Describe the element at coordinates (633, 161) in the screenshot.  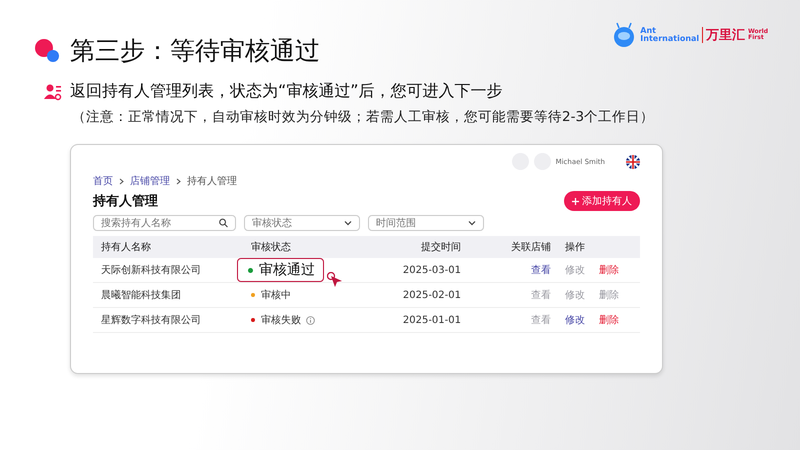
I see `flag-icon` at that location.